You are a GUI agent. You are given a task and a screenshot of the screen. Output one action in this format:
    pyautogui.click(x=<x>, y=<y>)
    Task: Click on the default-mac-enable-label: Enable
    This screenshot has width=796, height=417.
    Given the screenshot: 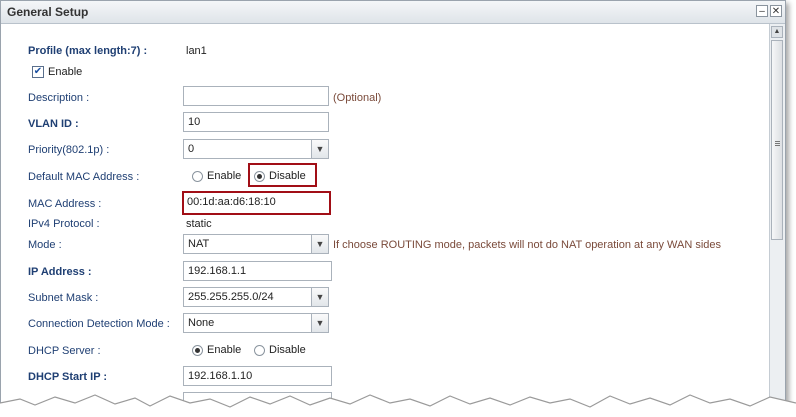 What is the action you would take?
    pyautogui.click(x=224, y=176)
    